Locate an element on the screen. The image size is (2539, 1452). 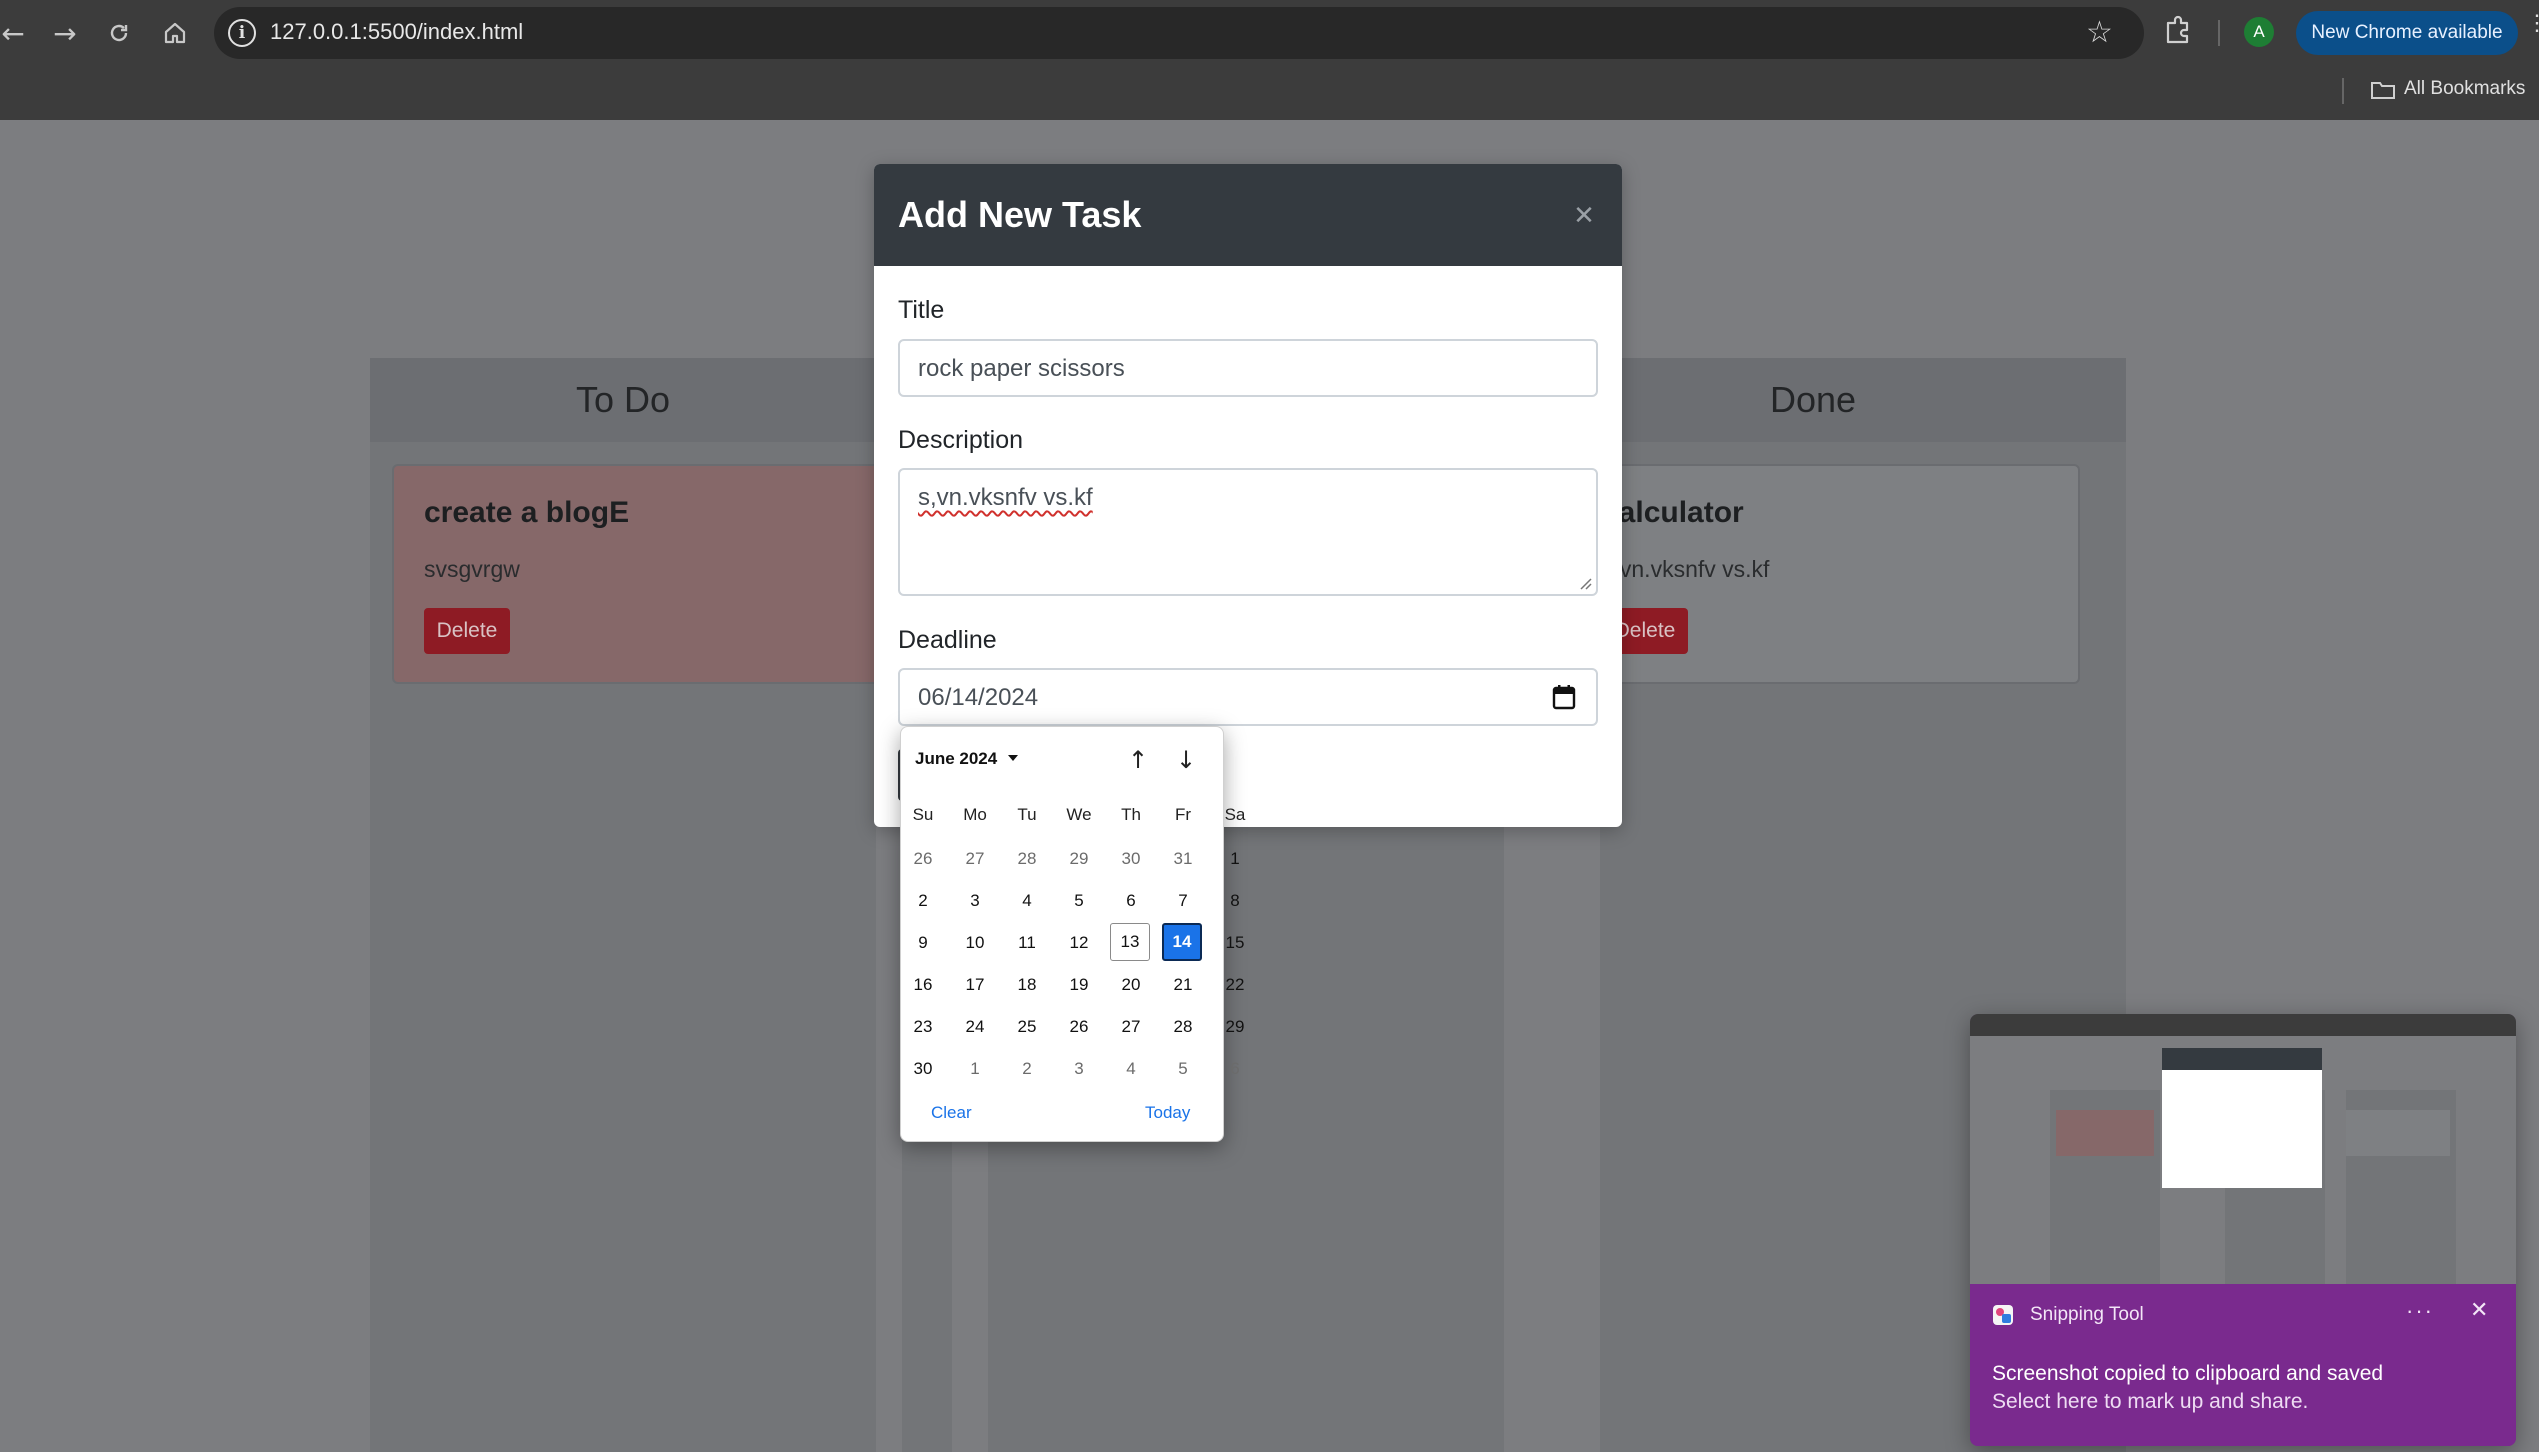
calendar-day: 13 is located at coordinates (1130, 942).